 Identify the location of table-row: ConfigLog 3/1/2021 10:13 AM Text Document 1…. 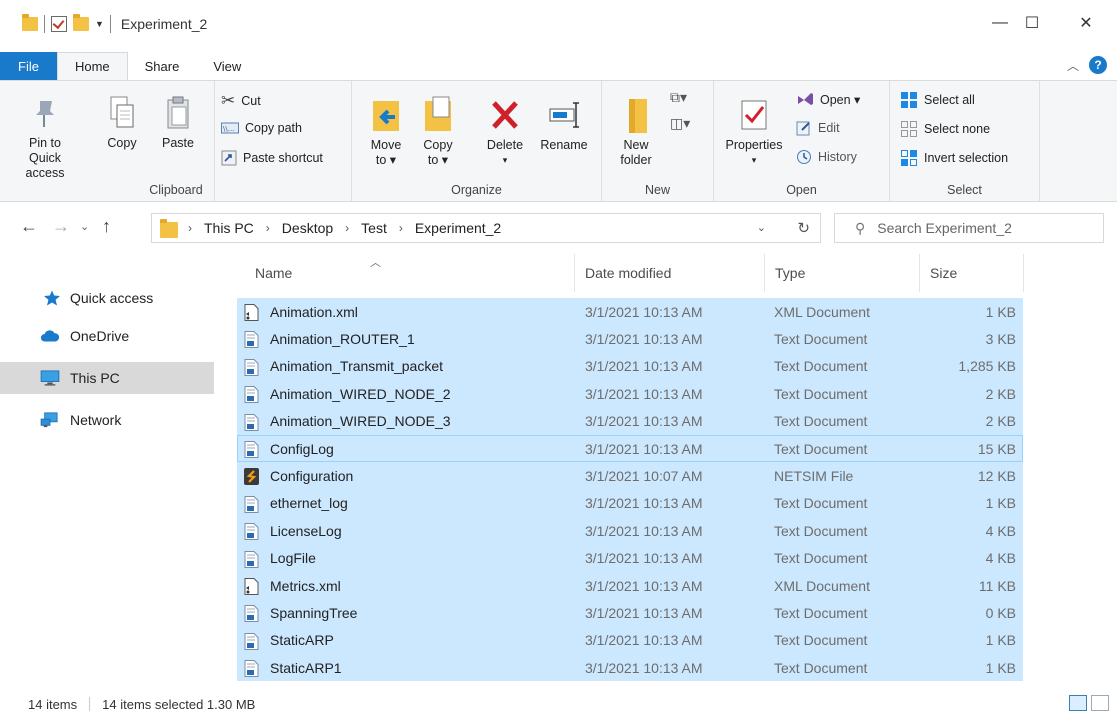
(630, 448).